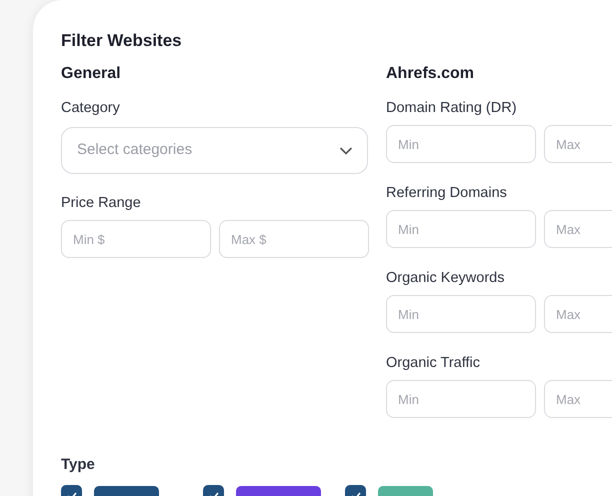 The image size is (612, 496). I want to click on section-heading: Ahrefs.com, so click(431, 74).